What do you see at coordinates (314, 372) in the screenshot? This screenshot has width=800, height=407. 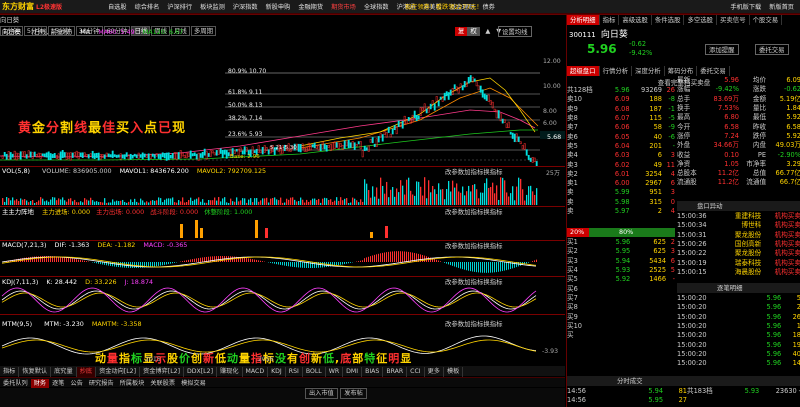 I see `indicator-tab-11: BOLL` at bounding box center [314, 372].